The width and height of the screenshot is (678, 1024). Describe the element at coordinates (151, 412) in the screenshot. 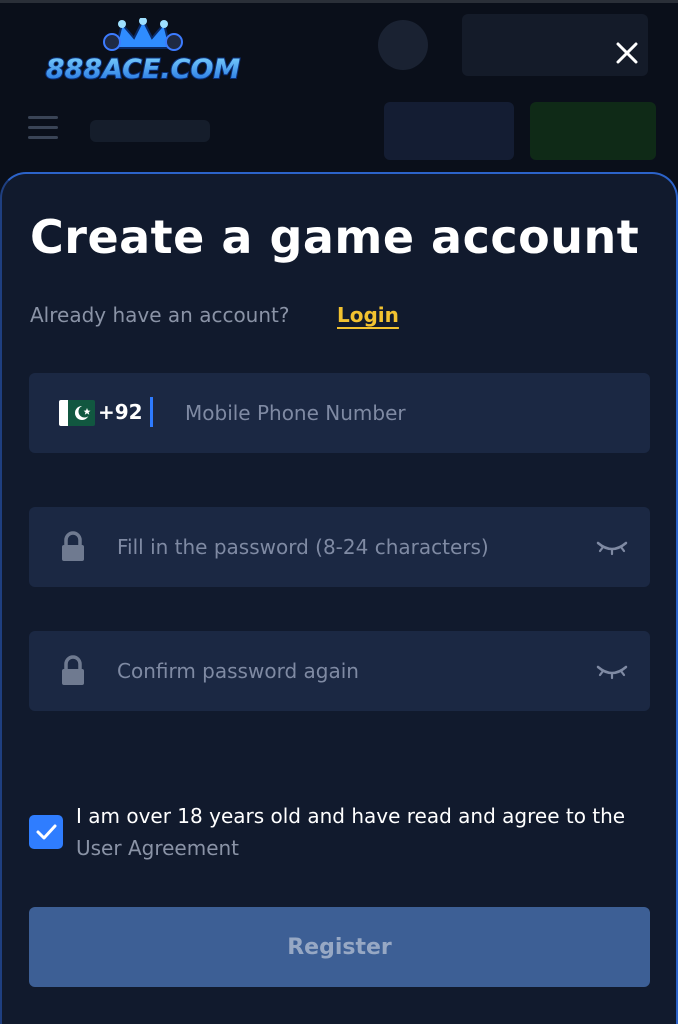

I see `phone-divider` at that location.